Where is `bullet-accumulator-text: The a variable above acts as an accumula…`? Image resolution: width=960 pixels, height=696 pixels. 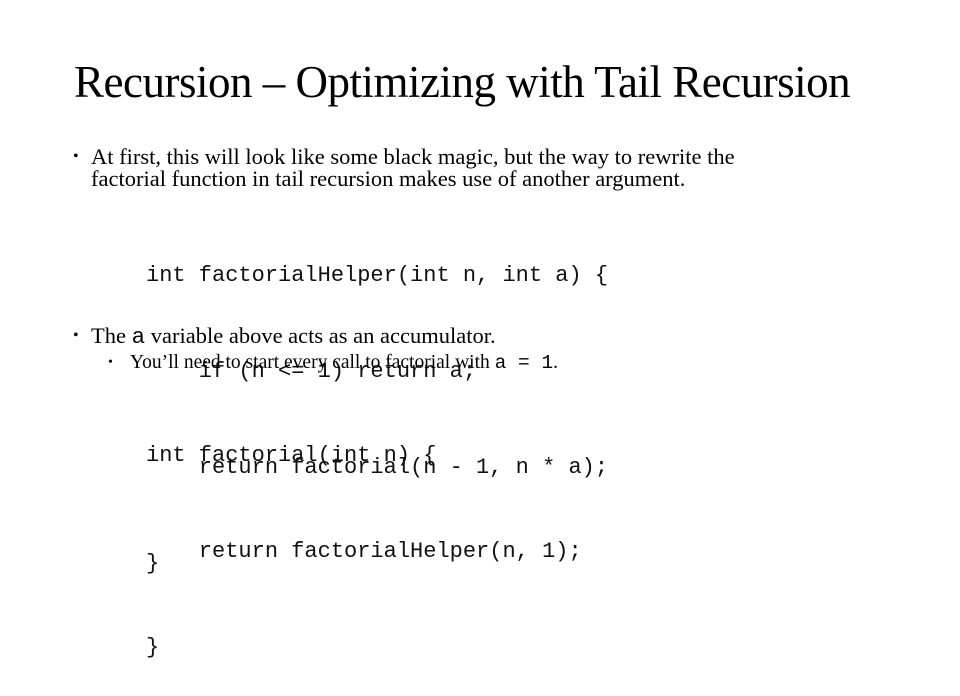 bullet-accumulator-text: The a variable above acts as an accumula… is located at coordinates (293, 336).